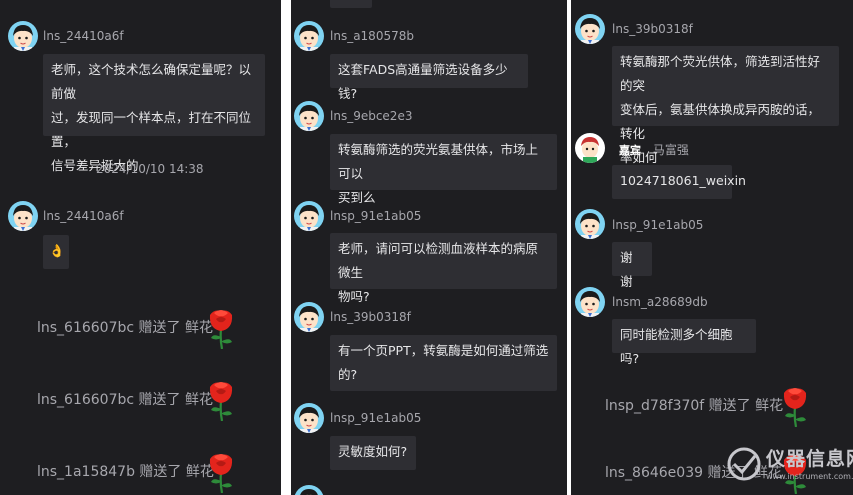 Image resolution: width=853 pixels, height=495 pixels. I want to click on message-timestamp: 2024/10/10 14:38, so click(150, 169).